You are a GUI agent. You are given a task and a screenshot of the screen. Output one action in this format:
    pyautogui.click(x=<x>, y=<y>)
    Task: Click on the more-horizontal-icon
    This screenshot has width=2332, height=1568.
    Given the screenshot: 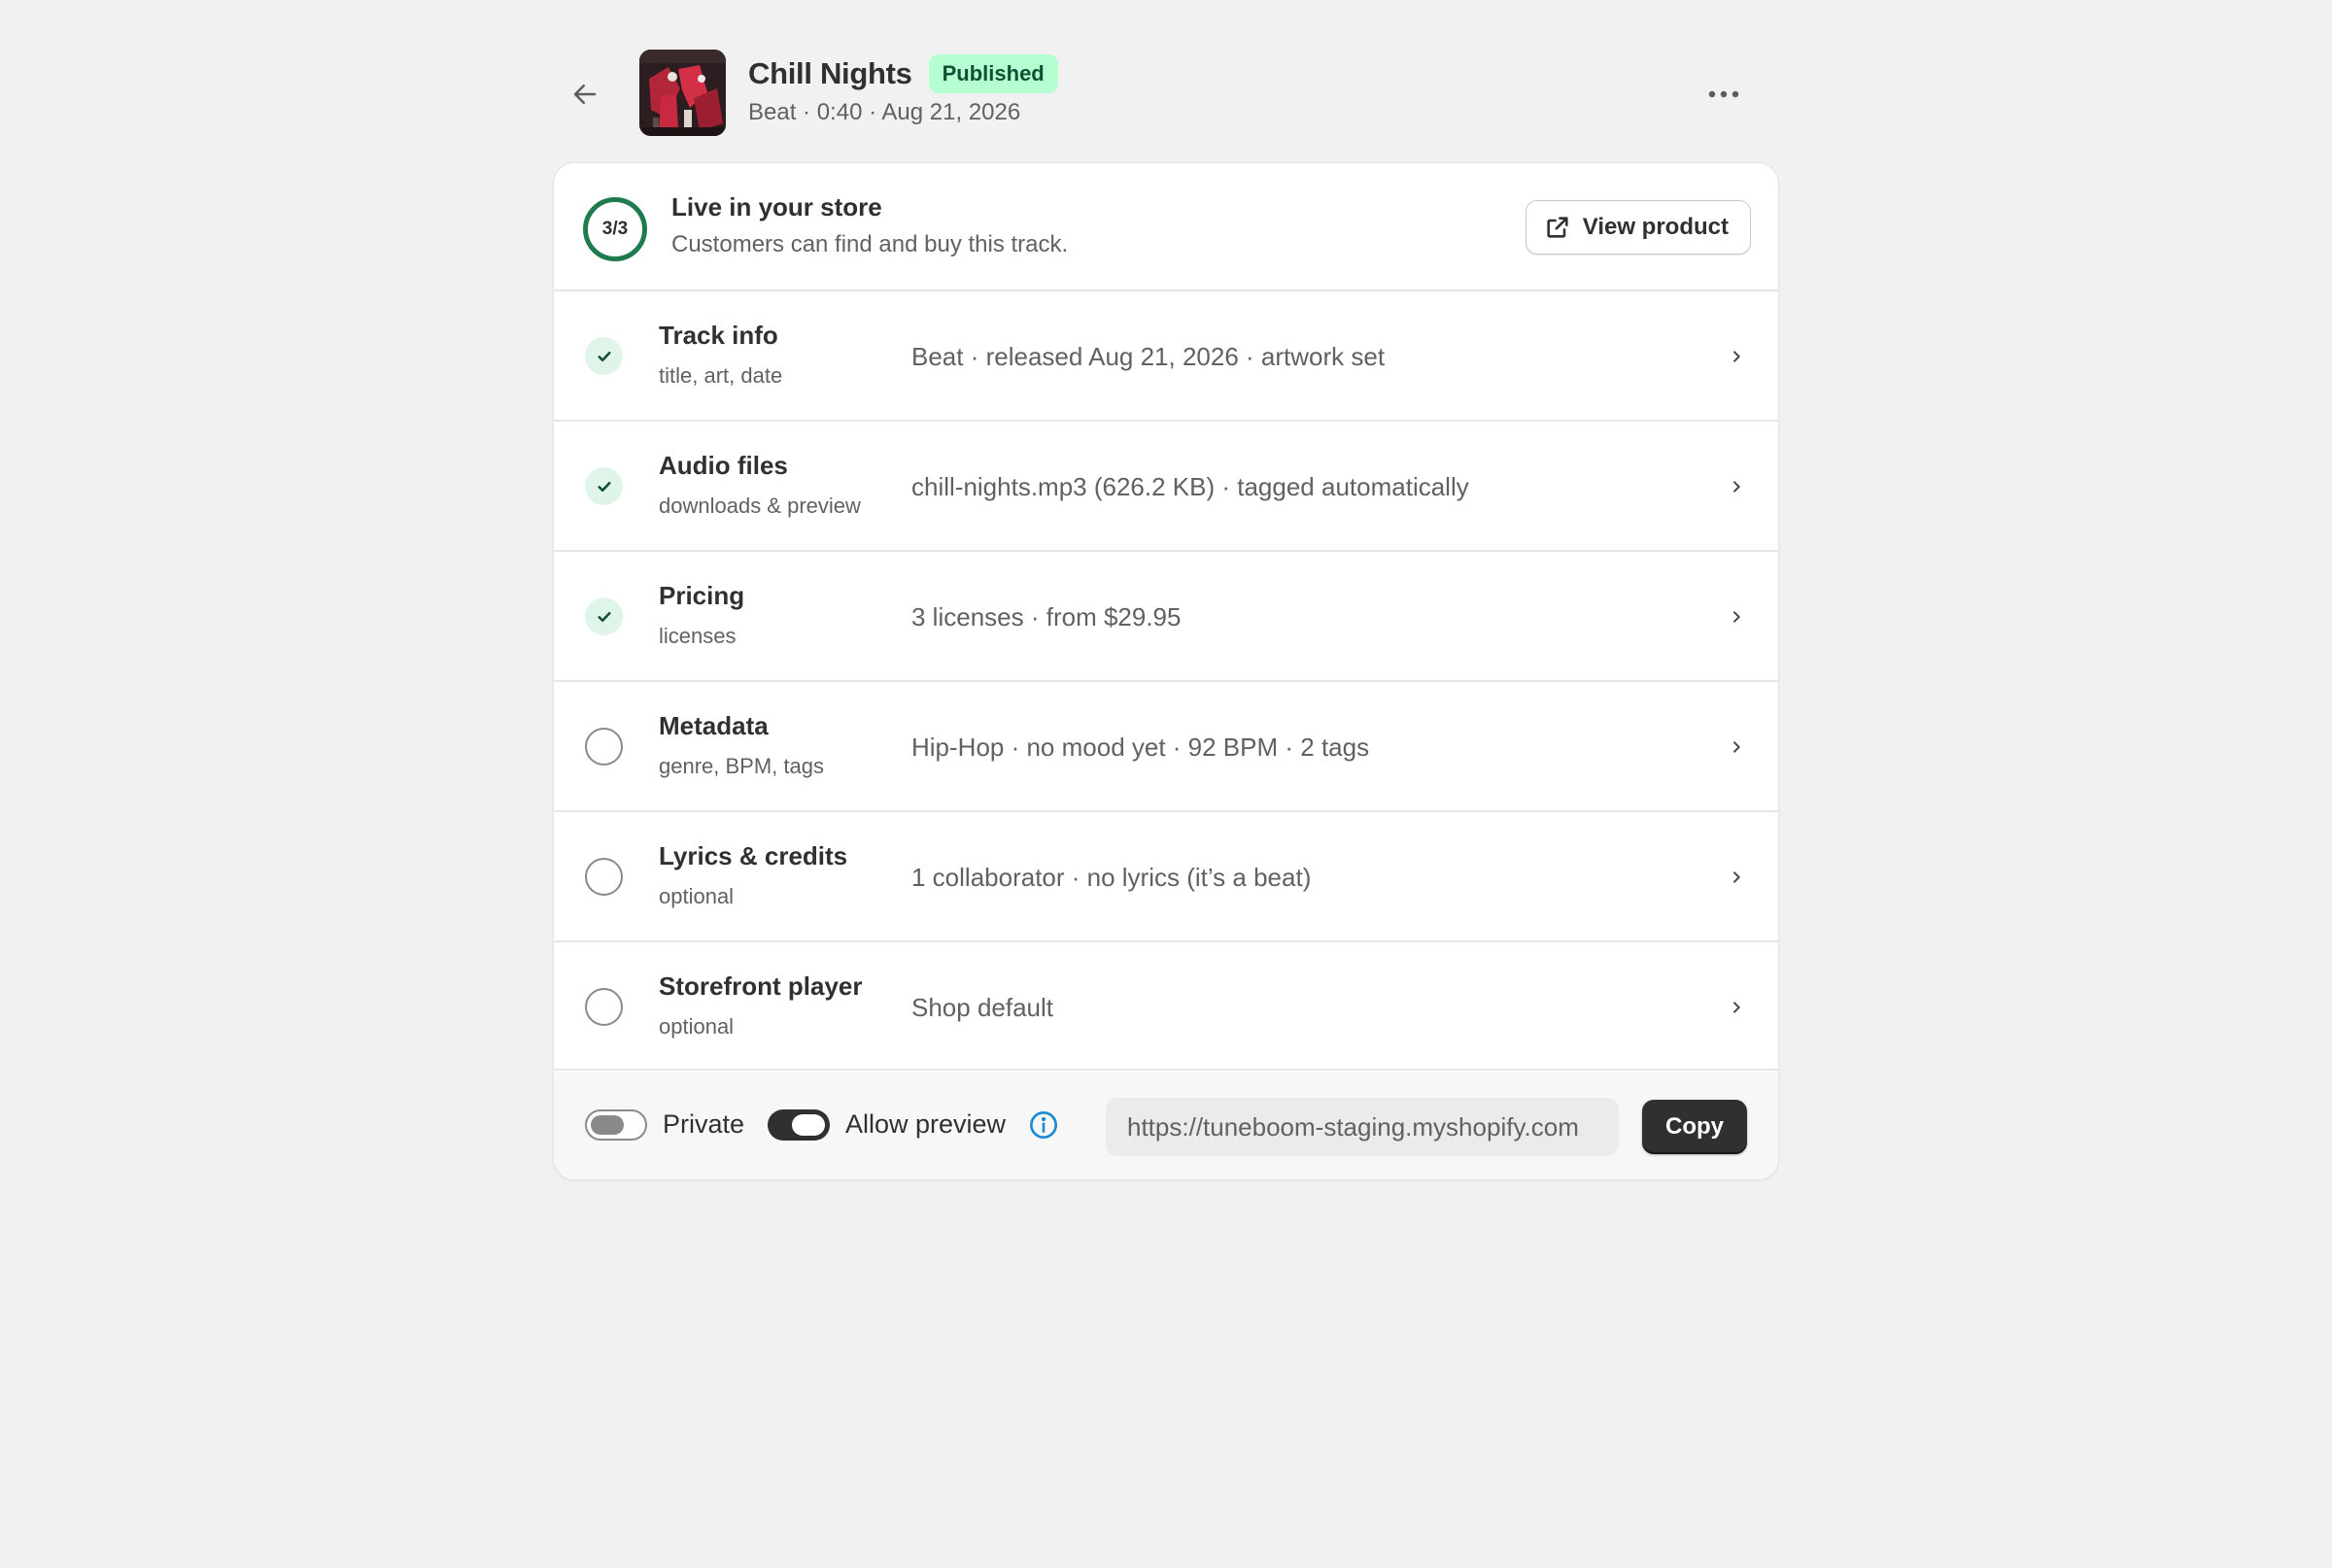 What is the action you would take?
    pyautogui.click(x=1723, y=94)
    